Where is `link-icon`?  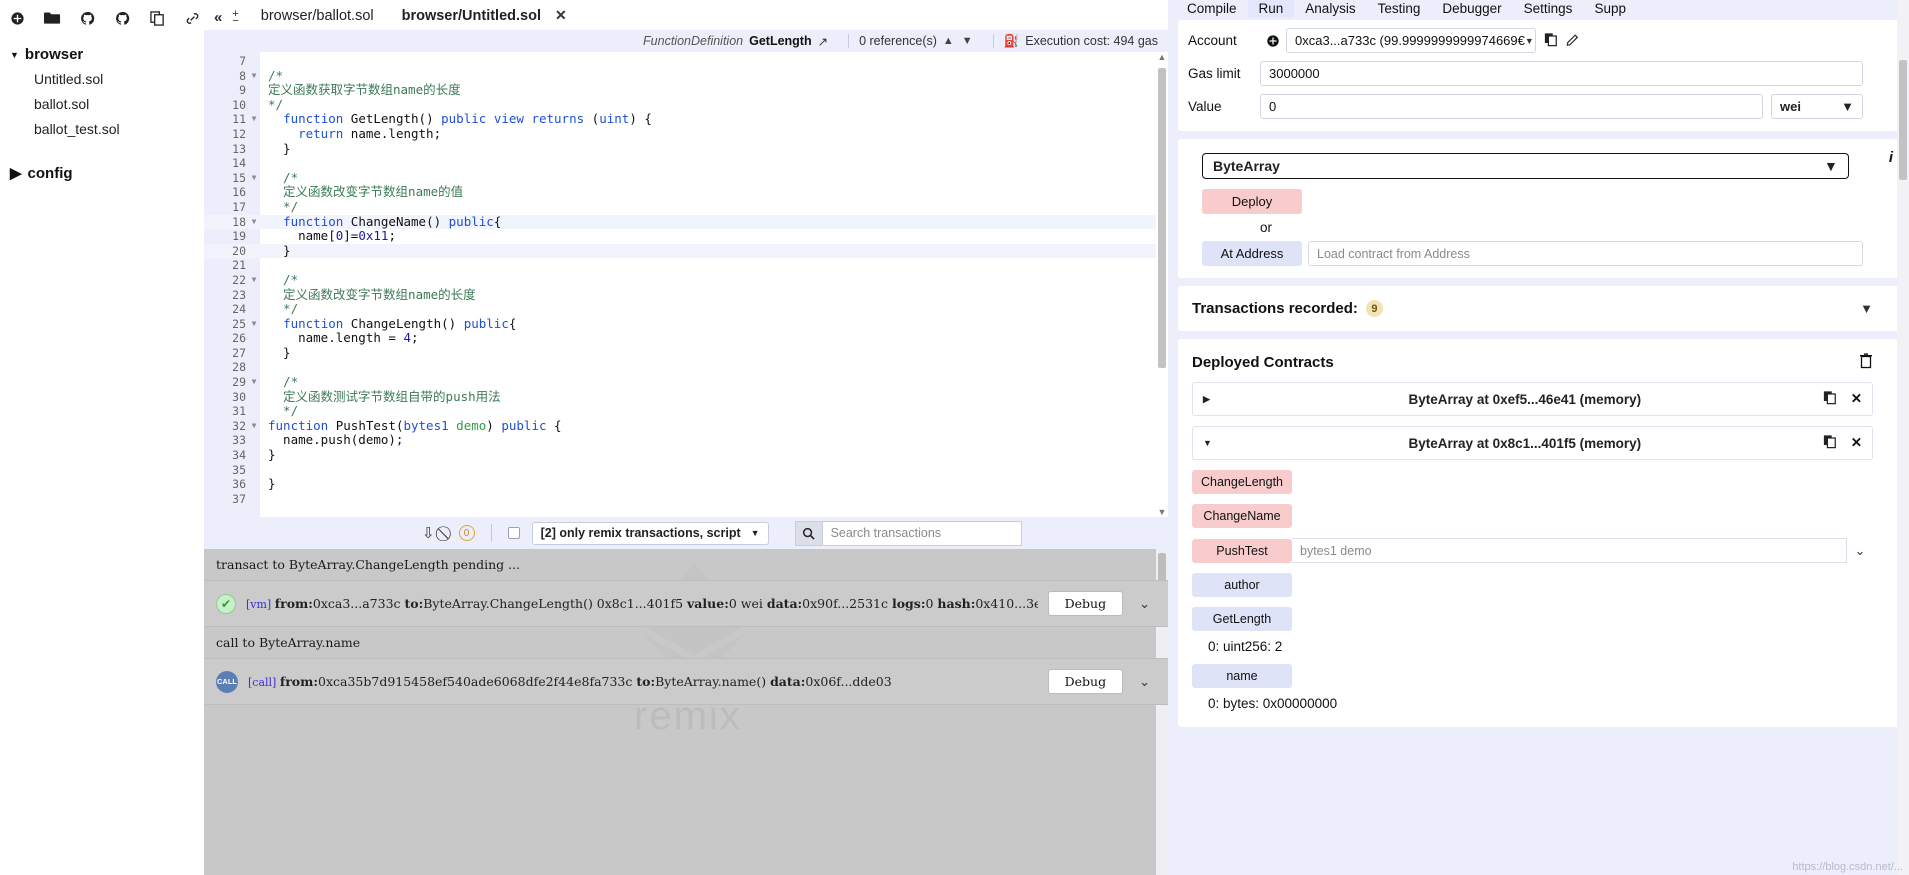 link-icon is located at coordinates (192, 18).